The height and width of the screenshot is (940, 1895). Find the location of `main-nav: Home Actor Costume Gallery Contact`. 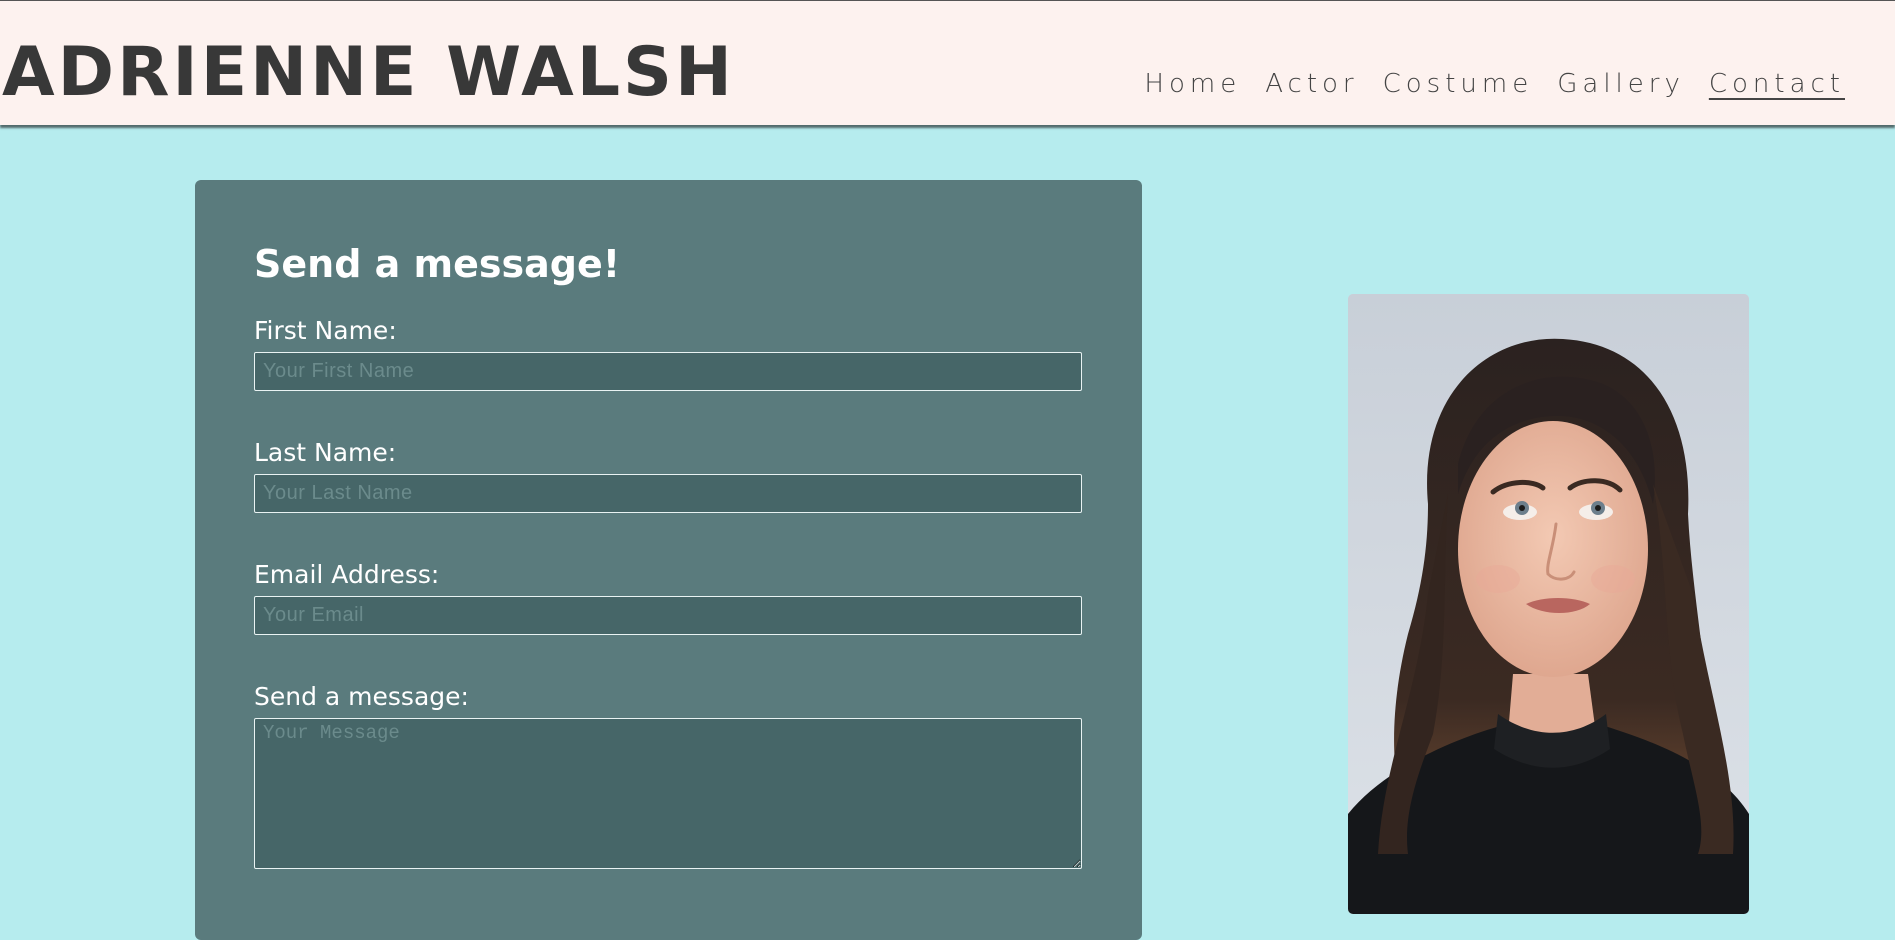

main-nav: Home Actor Costume Gallery Contact is located at coordinates (1494, 84).